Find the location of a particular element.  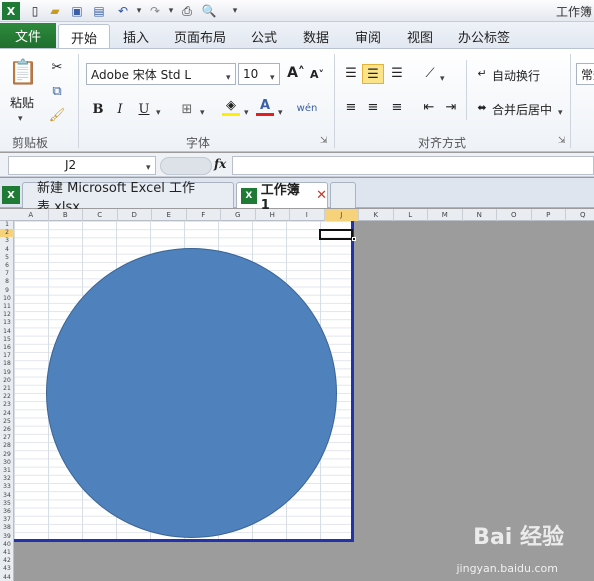

fill-handle is located at coordinates (354, 239).